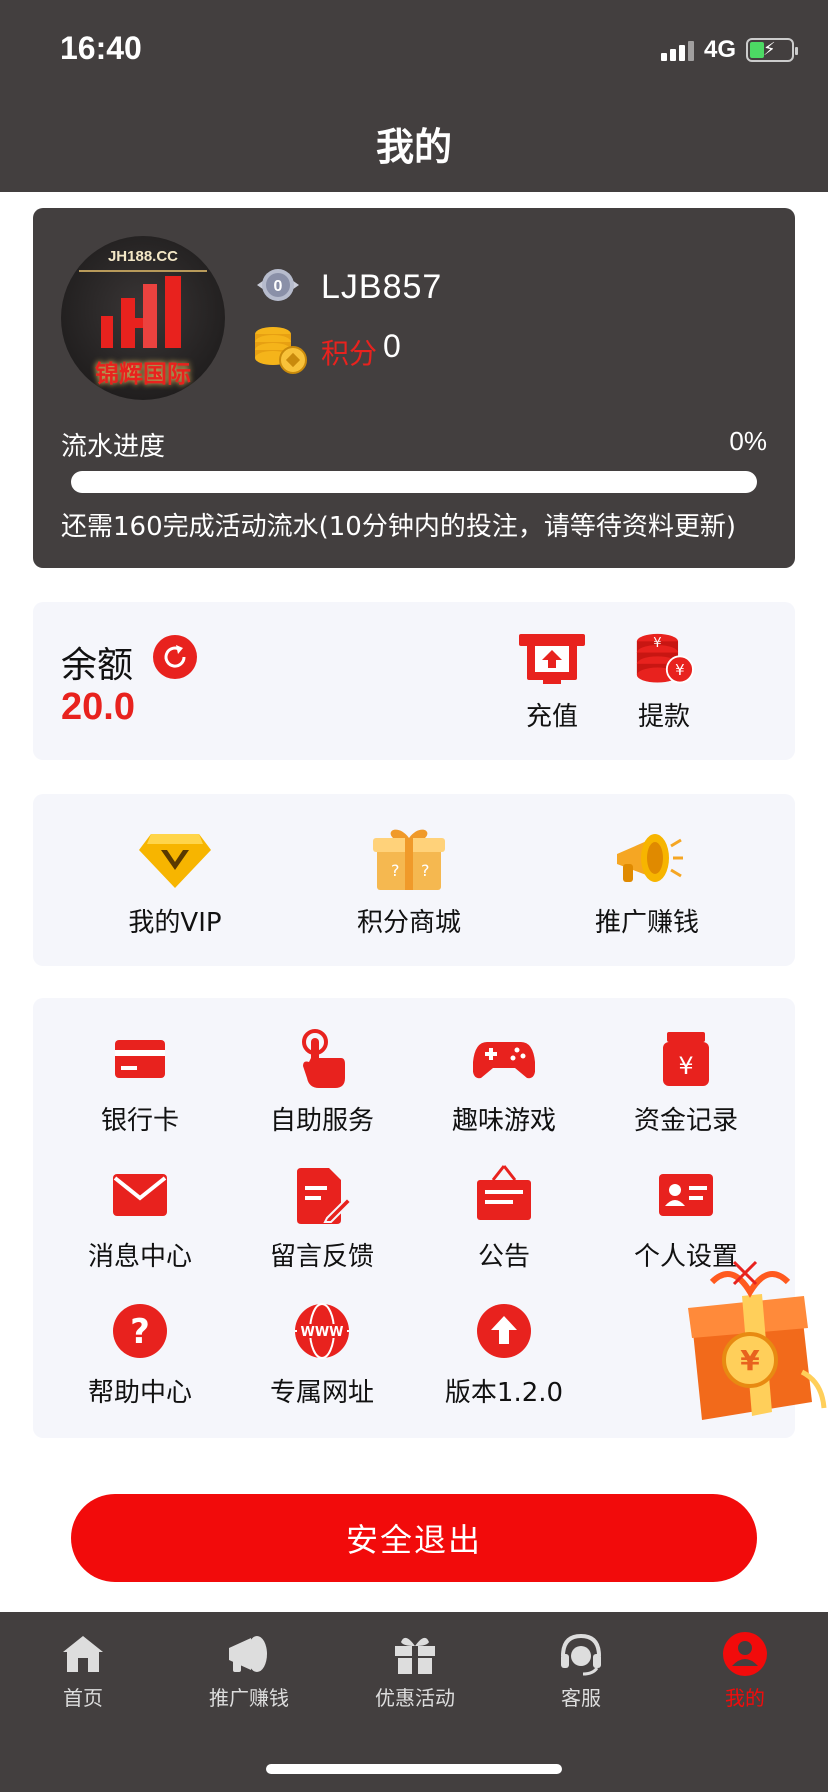 The height and width of the screenshot is (1792, 828). What do you see at coordinates (98, 707) in the screenshot?
I see `balance-value: 20.0` at bounding box center [98, 707].